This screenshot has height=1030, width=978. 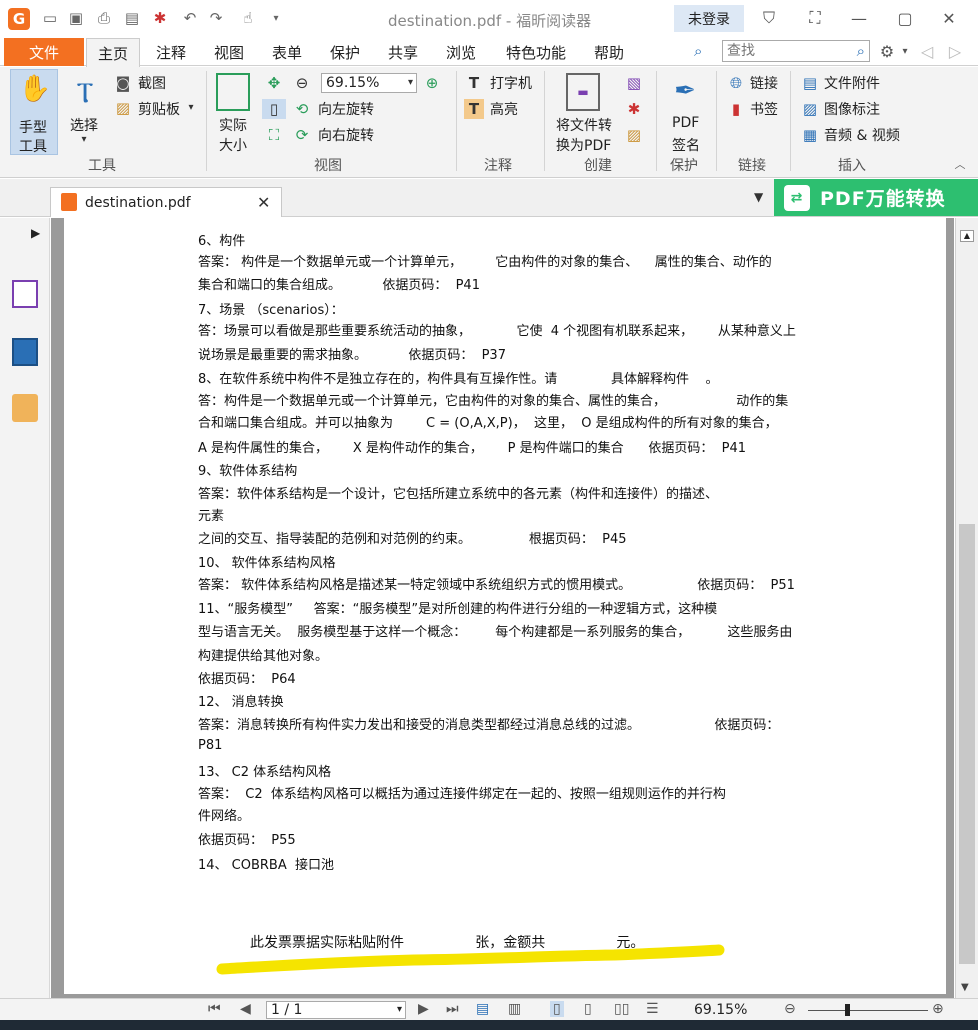 I want to click on open-folder-icon: ▭, so click(x=50, y=18).